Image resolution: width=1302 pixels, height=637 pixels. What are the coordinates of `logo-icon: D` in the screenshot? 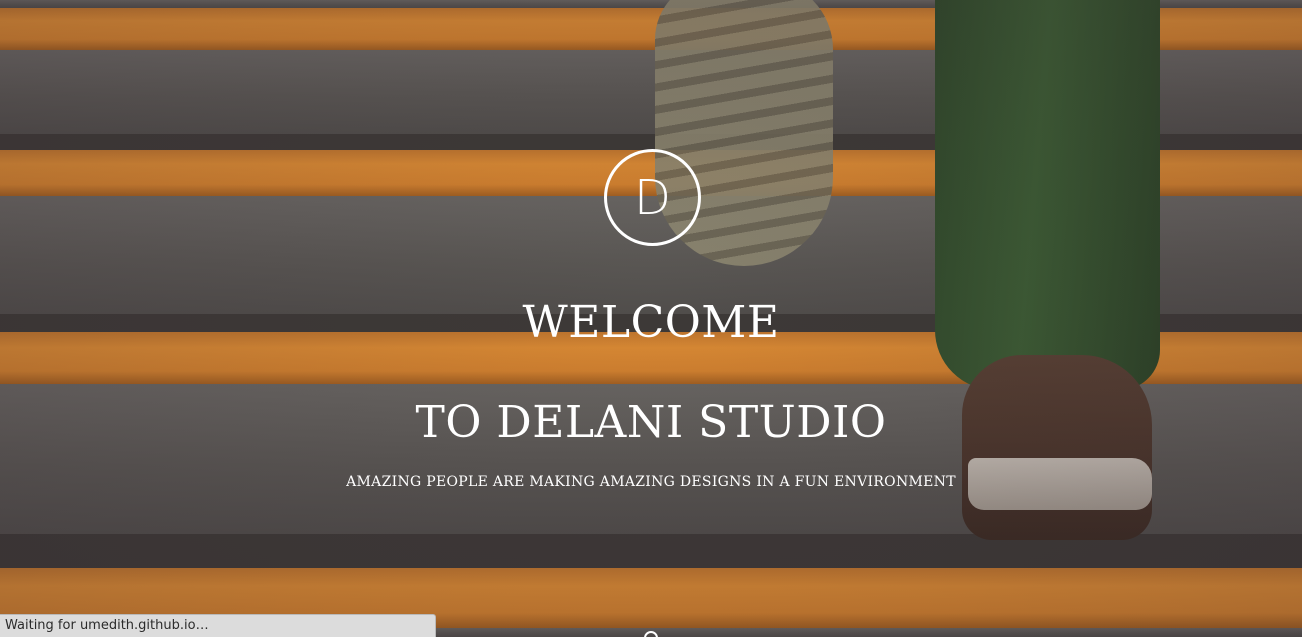 It's located at (652, 197).